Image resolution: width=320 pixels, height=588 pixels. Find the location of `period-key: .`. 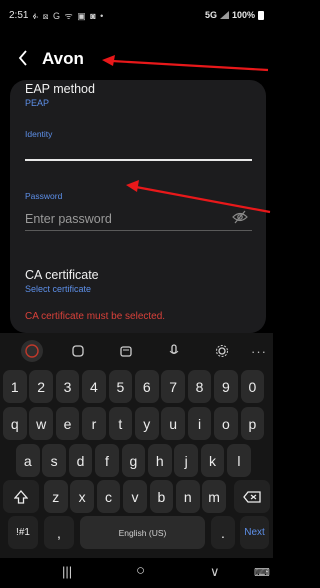

period-key: . is located at coordinates (223, 532).